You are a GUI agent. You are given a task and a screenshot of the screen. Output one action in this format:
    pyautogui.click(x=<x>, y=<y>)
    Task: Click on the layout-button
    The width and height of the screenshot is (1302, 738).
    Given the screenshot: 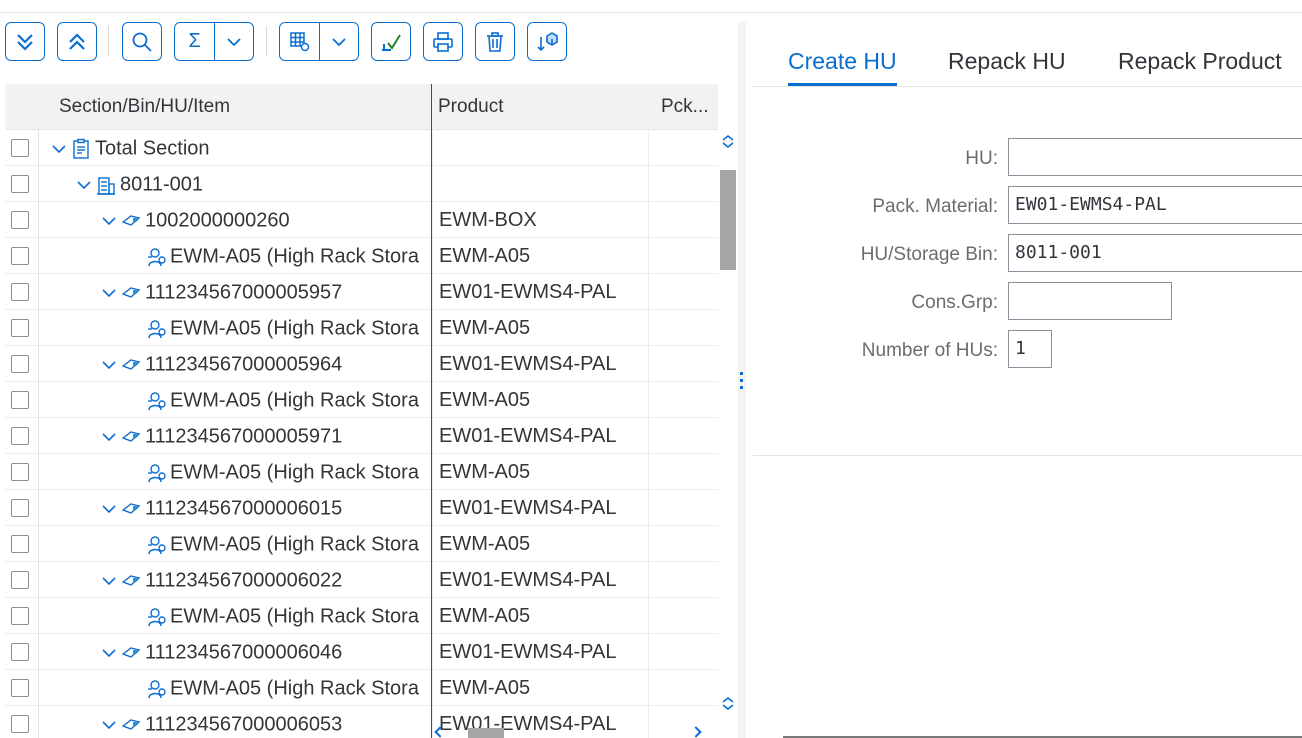 What is the action you would take?
    pyautogui.click(x=319, y=41)
    